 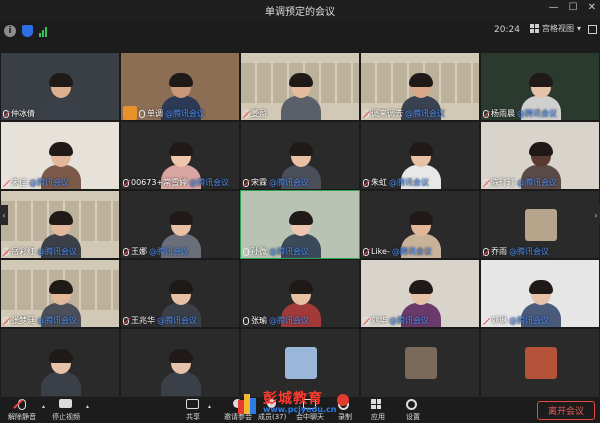 I want to click on participant-label: 00673+常雪婷 @腾讯会议, so click(x=176, y=182).